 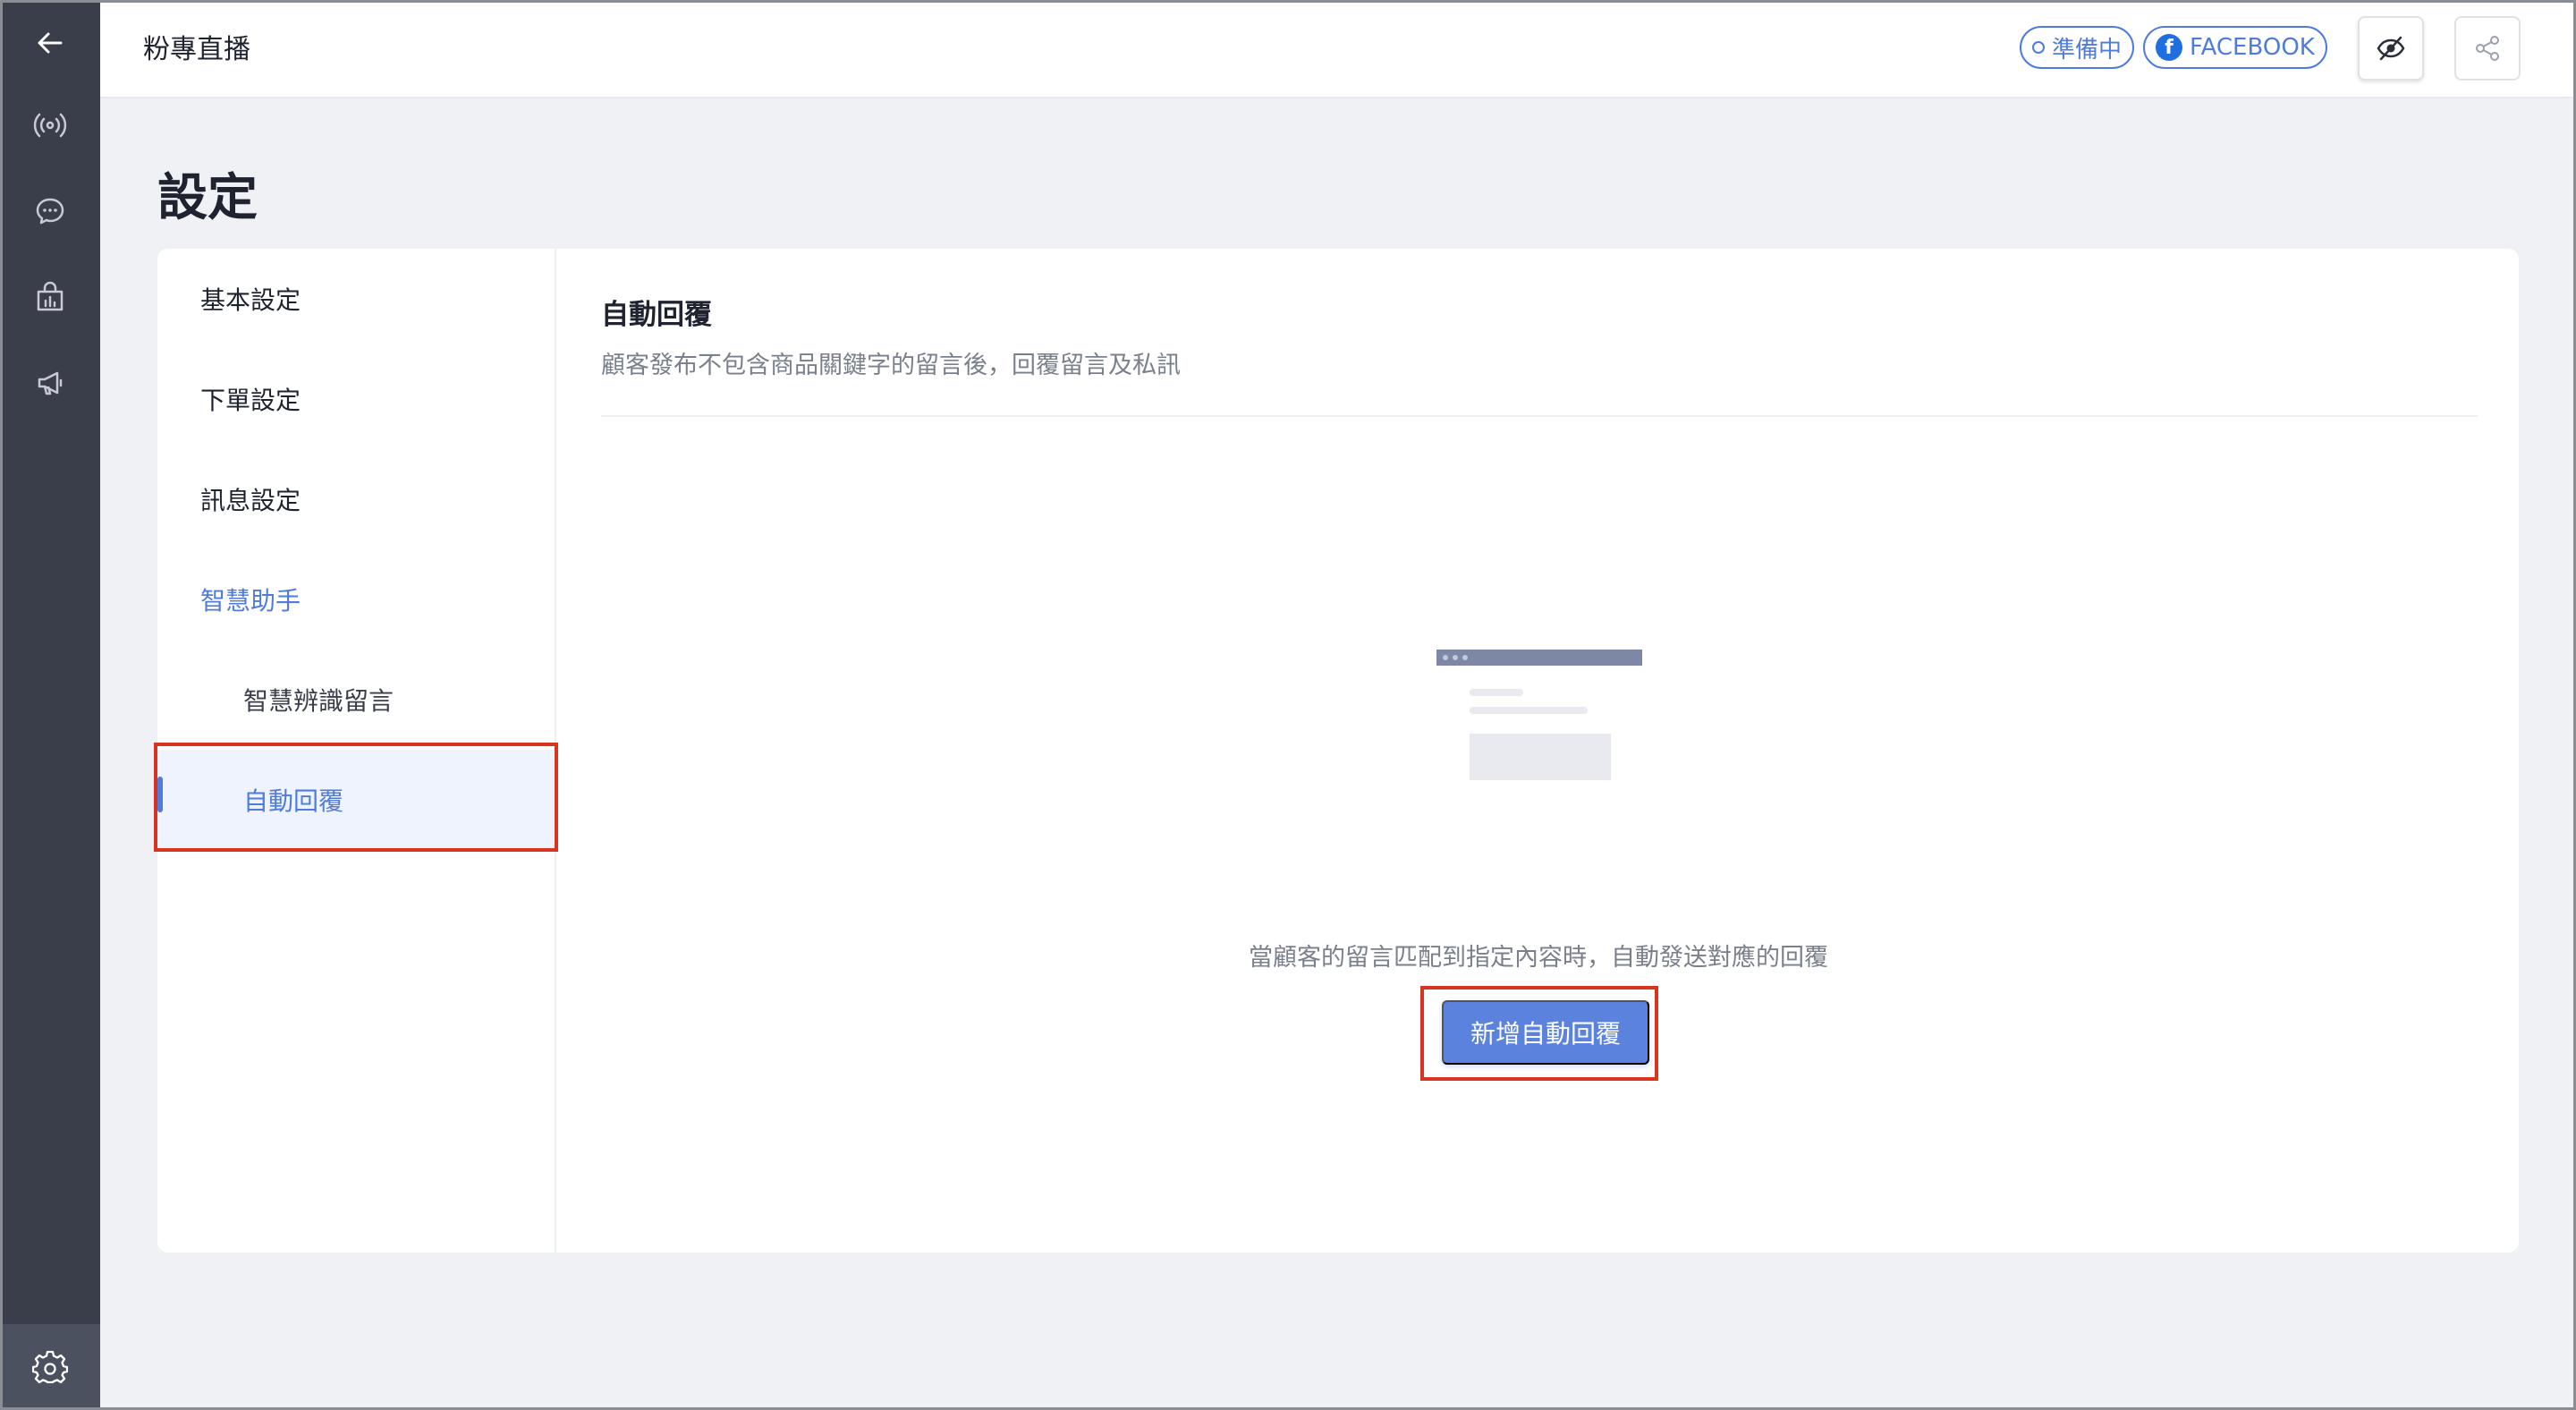 I want to click on shop-stats-icon, so click(x=50, y=296).